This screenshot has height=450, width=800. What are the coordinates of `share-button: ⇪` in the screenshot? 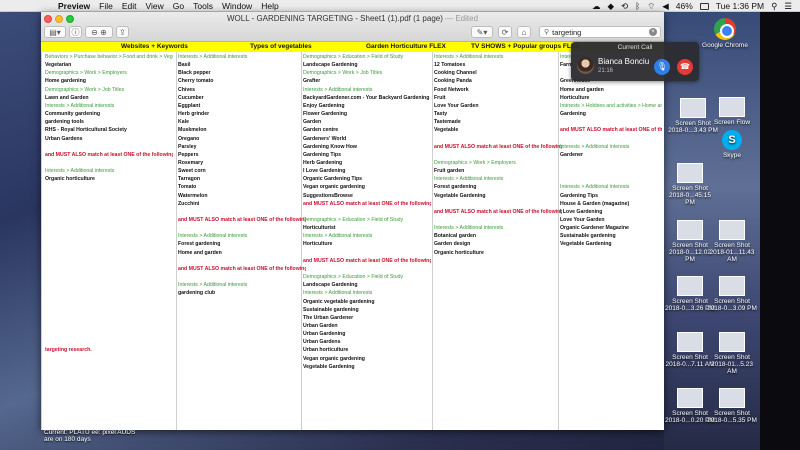 It's located at (122, 32).